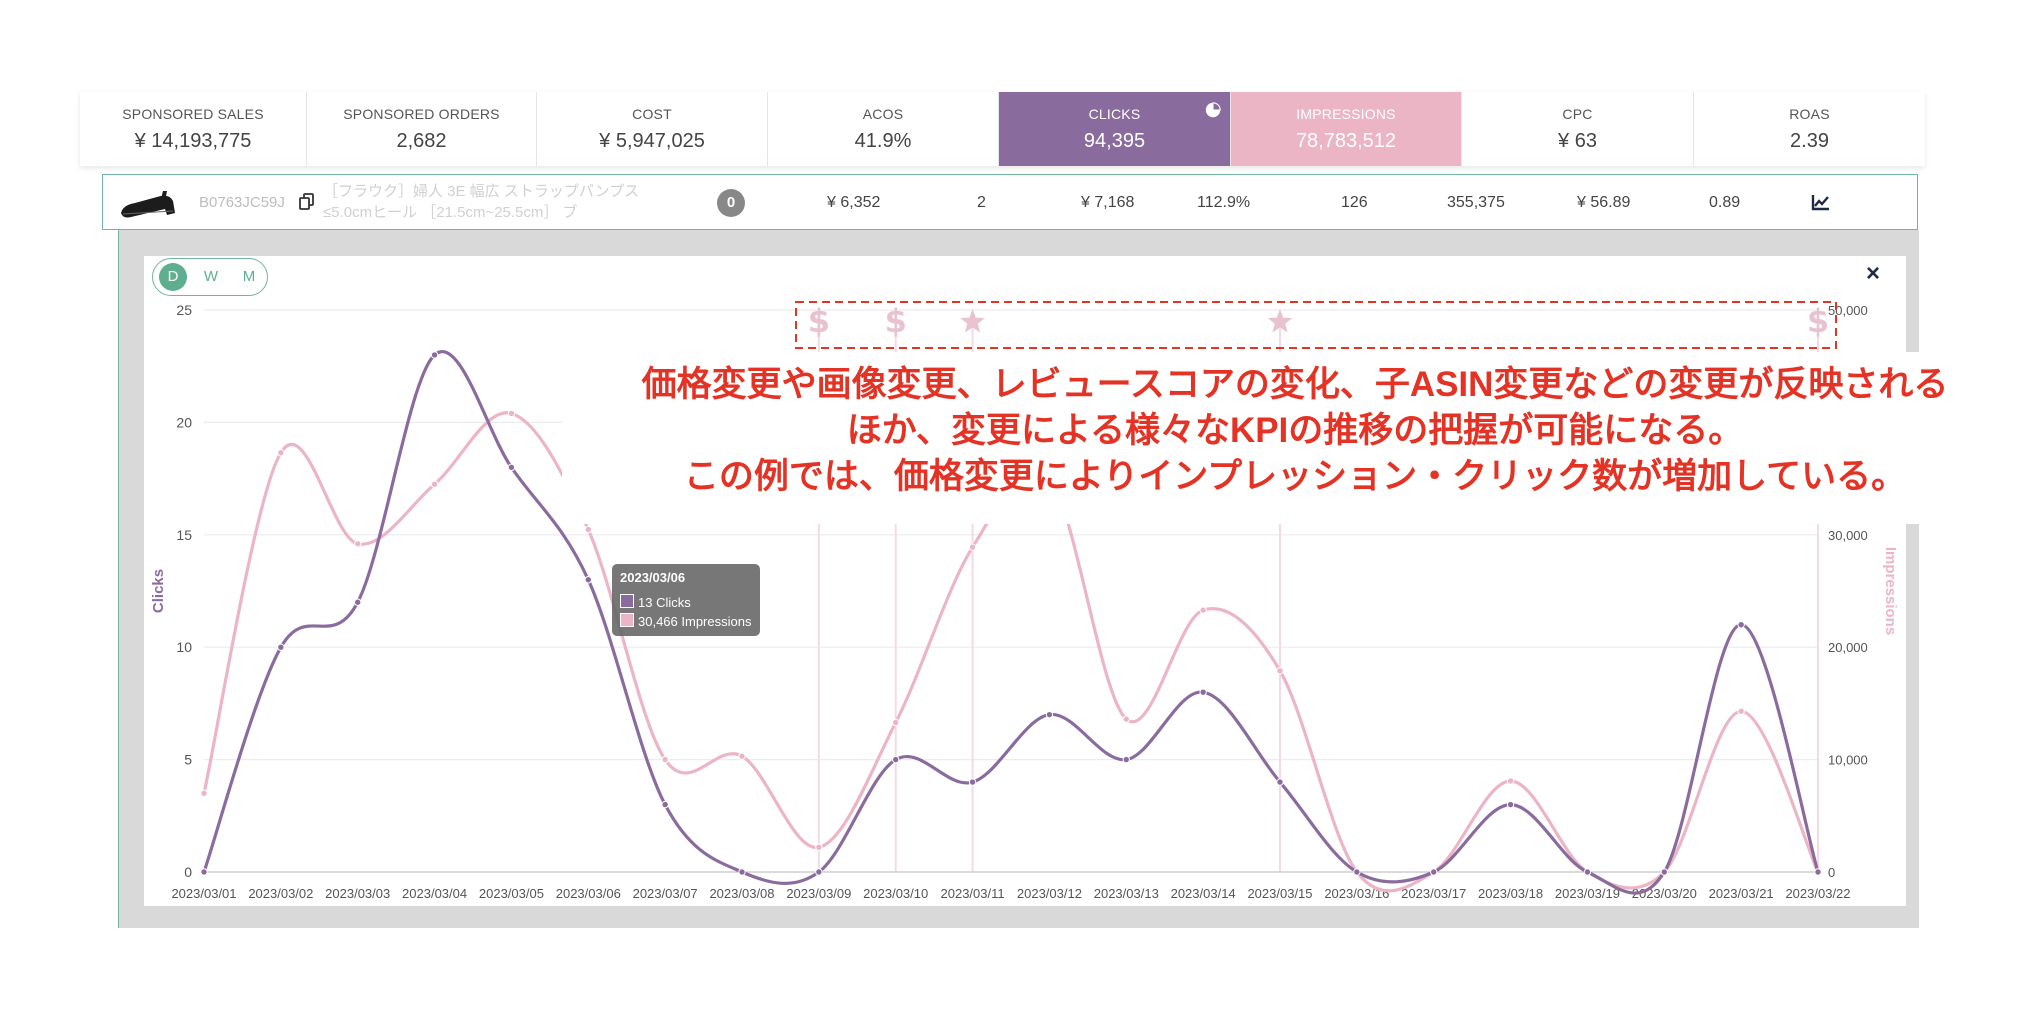  Describe the element at coordinates (895, 893) in the screenshot. I see `x-tick-label: 2023/03/10` at that location.